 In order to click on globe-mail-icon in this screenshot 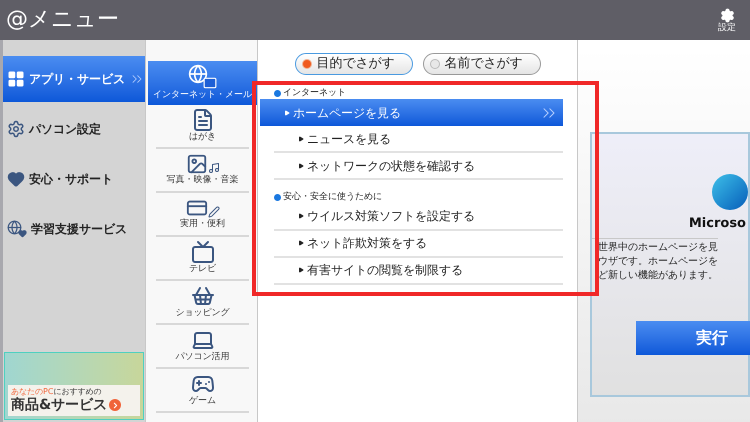, I will do `click(203, 77)`.